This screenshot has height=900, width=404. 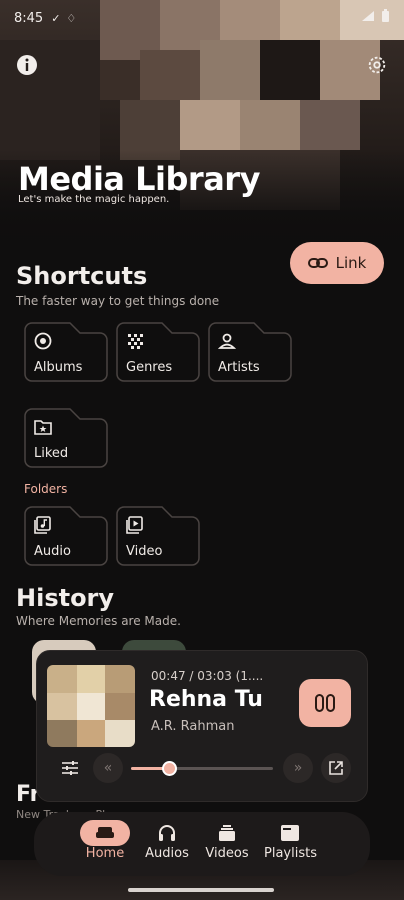 I want to click on headphones-icon, so click(x=167, y=833).